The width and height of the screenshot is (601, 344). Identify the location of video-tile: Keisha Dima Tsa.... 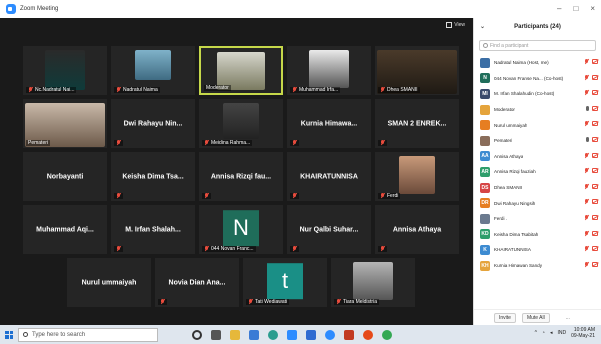
(153, 176).